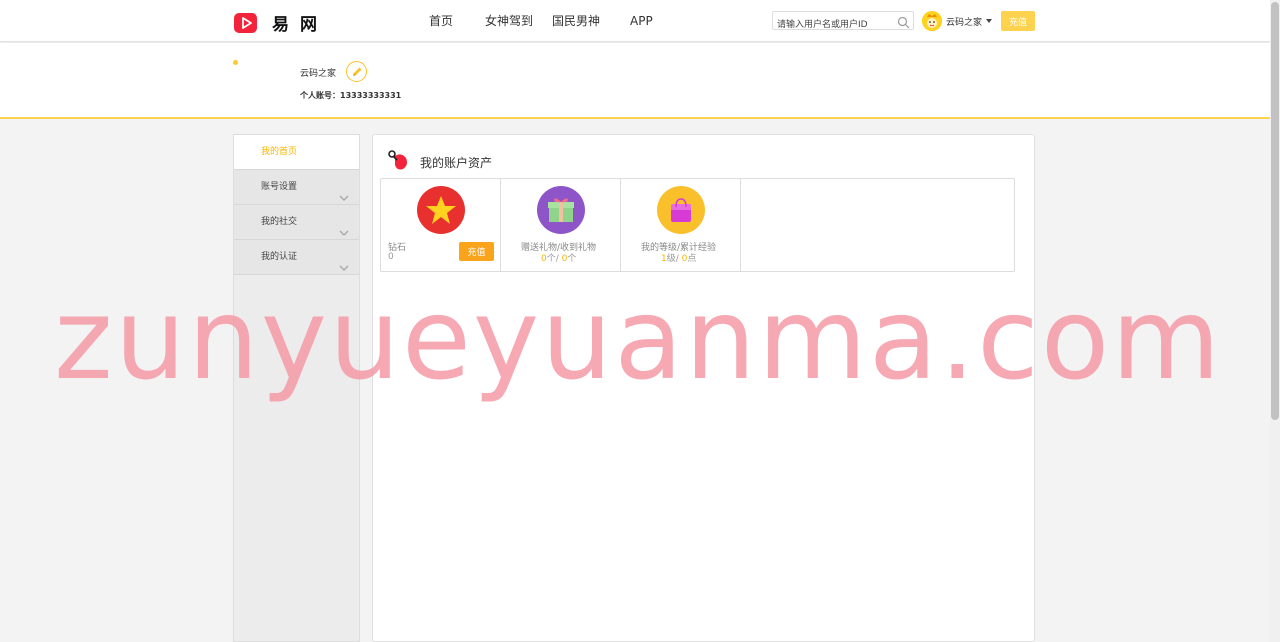 The height and width of the screenshot is (642, 1280). I want to click on sidebar-item-label: 我的认证, so click(279, 257).